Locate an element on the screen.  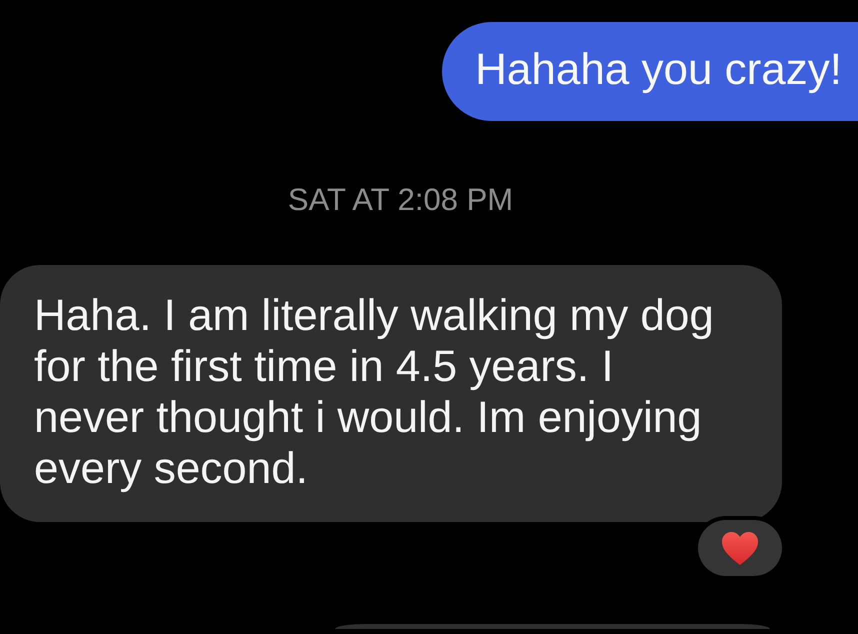
heart-icon is located at coordinates (740, 548).